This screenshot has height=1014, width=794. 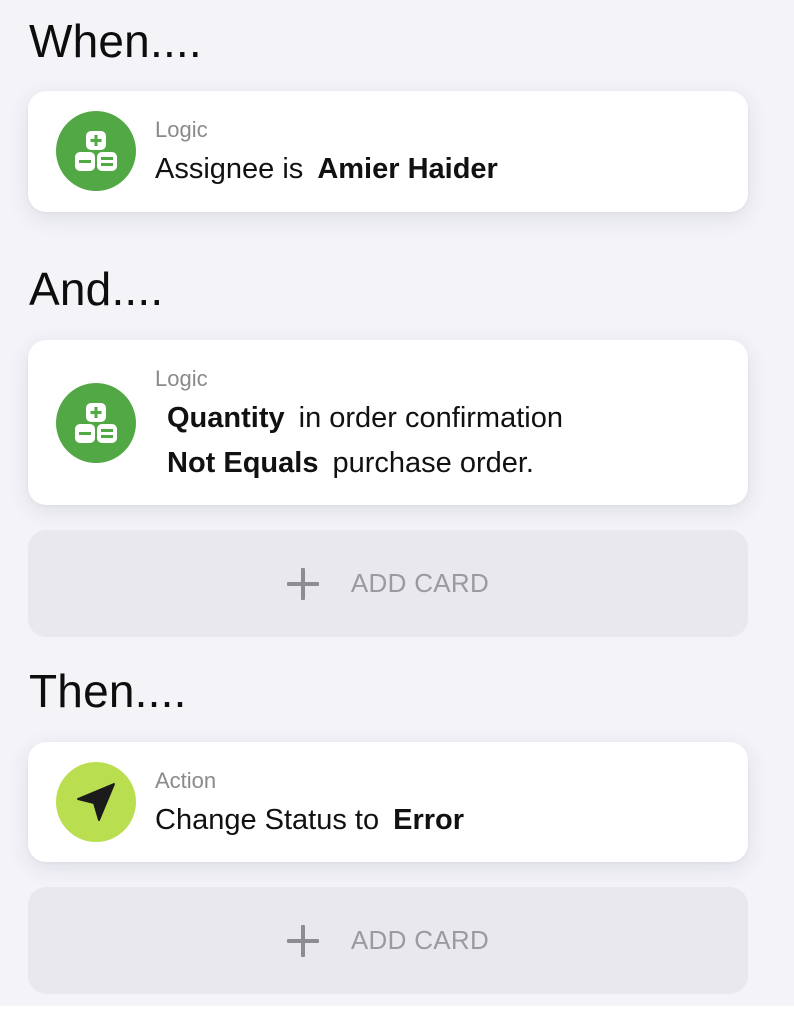 What do you see at coordinates (407, 169) in the screenshot?
I see `condition-value: Amier Haider` at bounding box center [407, 169].